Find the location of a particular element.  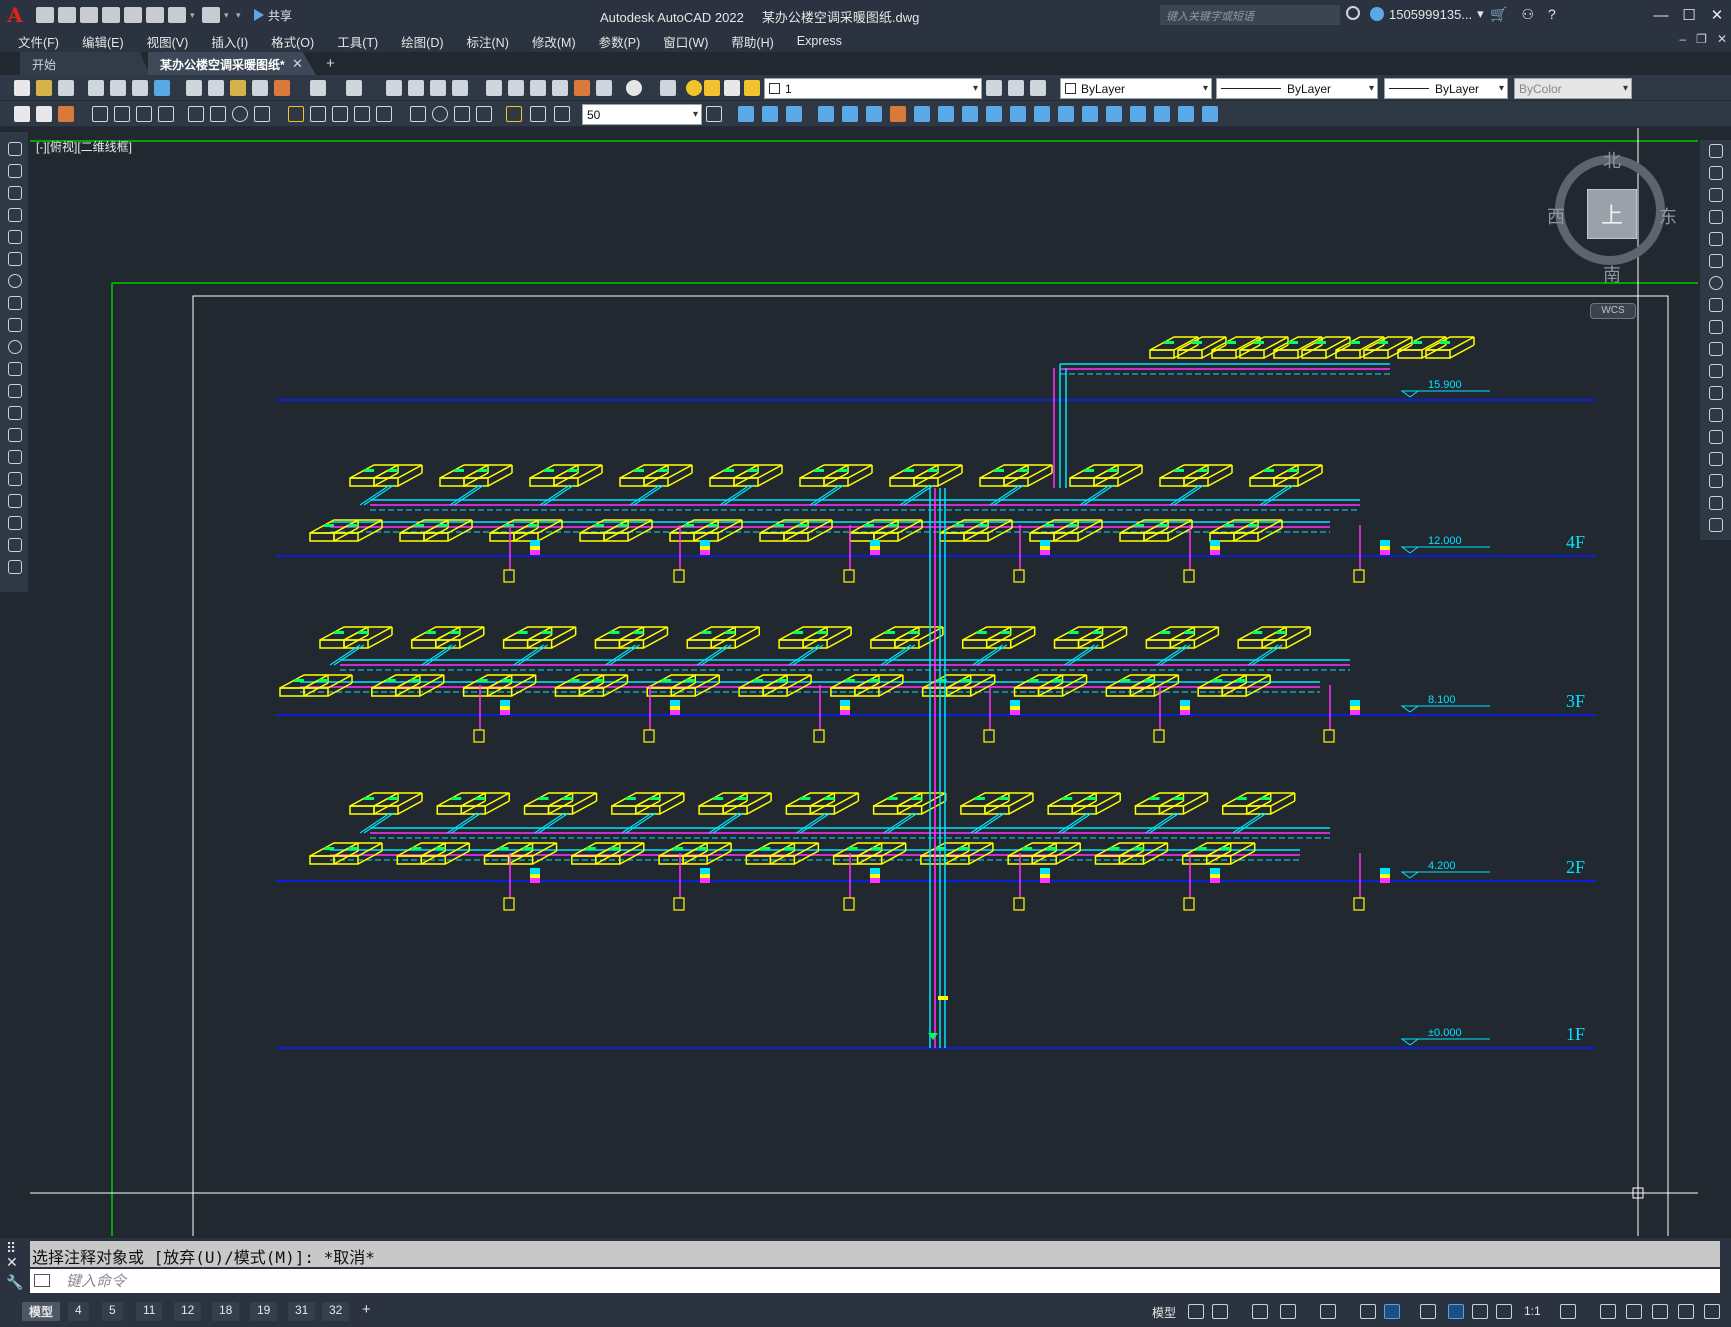

grid-icon is located at coordinates (1196, 1311).